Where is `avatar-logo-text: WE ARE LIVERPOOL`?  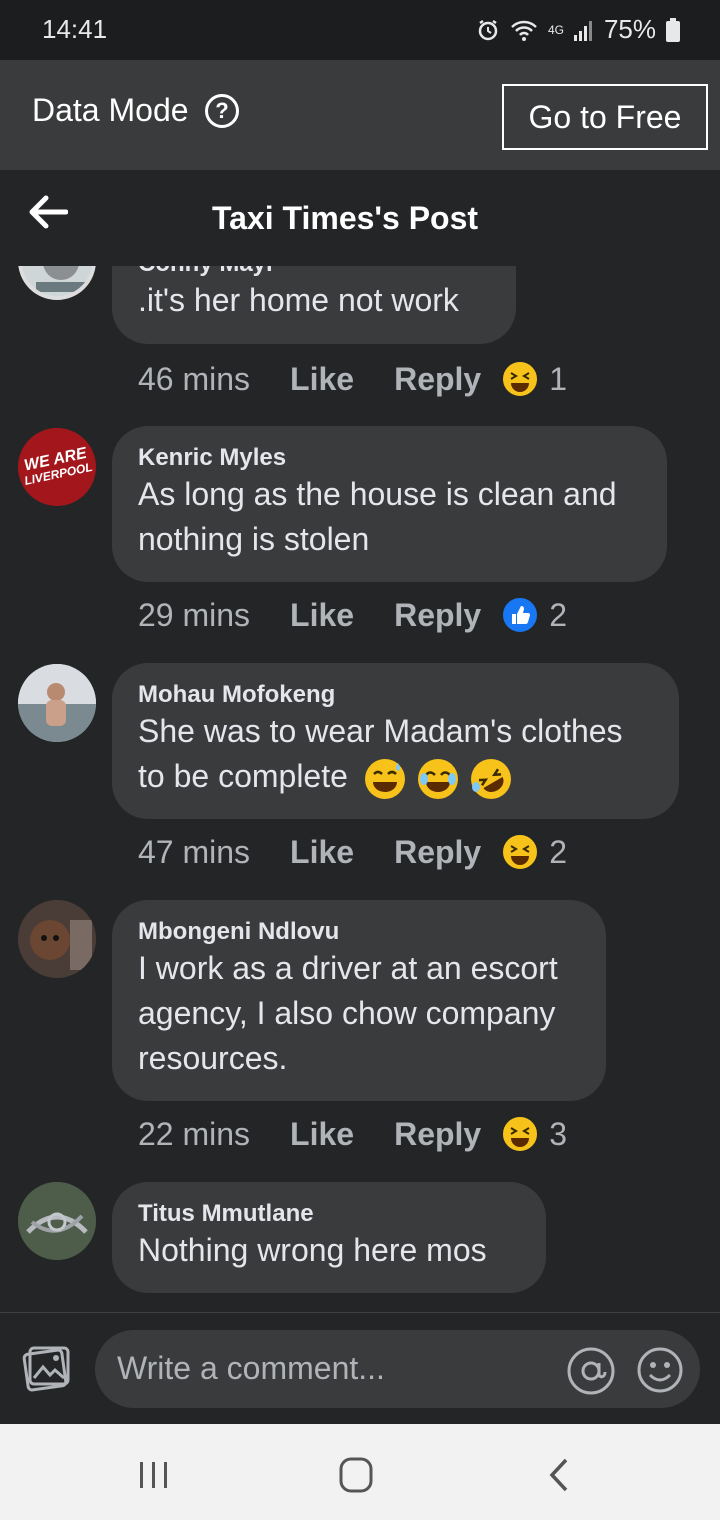
avatar-logo-text: WE ARE LIVERPOOL is located at coordinates (58, 466).